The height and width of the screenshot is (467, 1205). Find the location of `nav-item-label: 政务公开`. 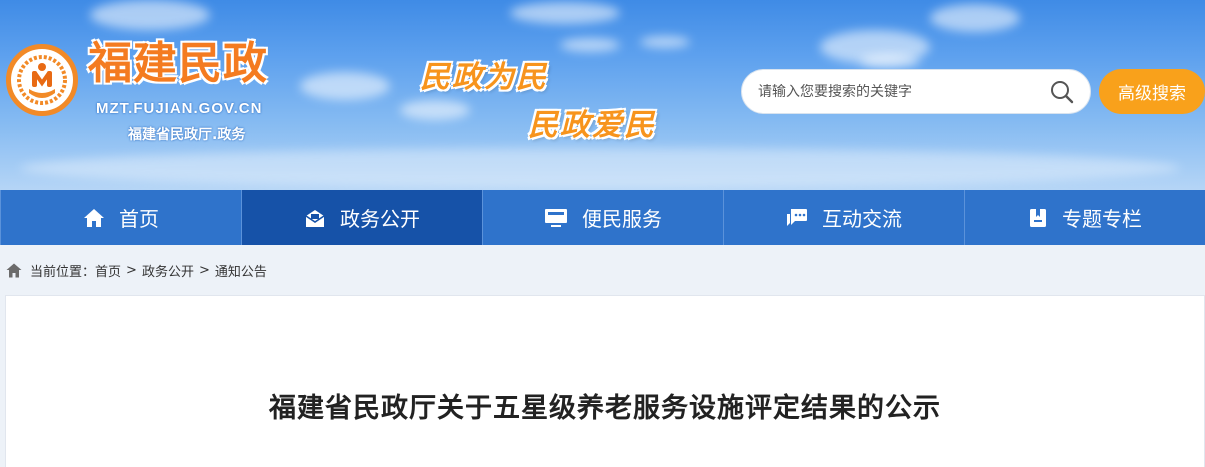

nav-item-label: 政务公开 is located at coordinates (380, 219).